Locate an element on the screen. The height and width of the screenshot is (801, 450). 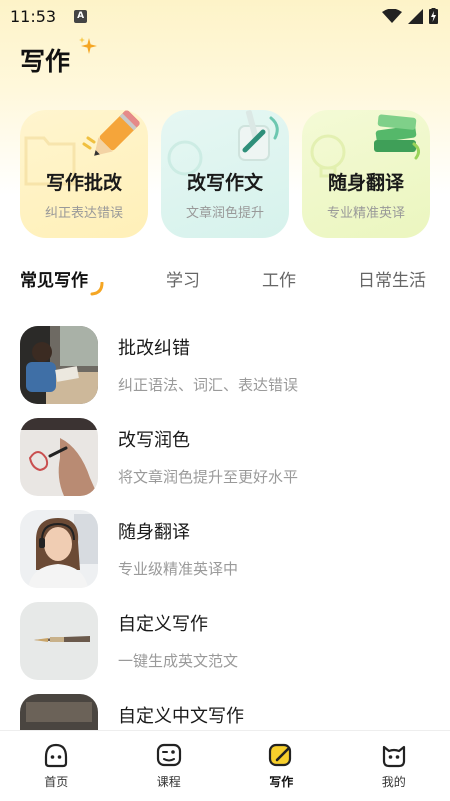
pencil-icon is located at coordinates (111, 133).